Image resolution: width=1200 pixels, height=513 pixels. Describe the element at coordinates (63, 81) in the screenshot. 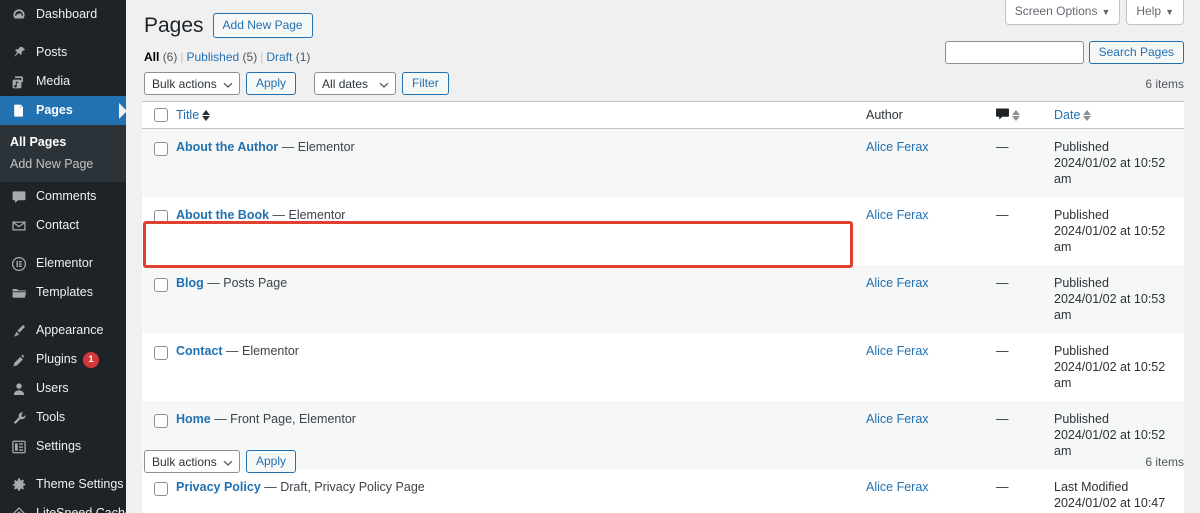

I see `sidebar-item-media: Media` at that location.